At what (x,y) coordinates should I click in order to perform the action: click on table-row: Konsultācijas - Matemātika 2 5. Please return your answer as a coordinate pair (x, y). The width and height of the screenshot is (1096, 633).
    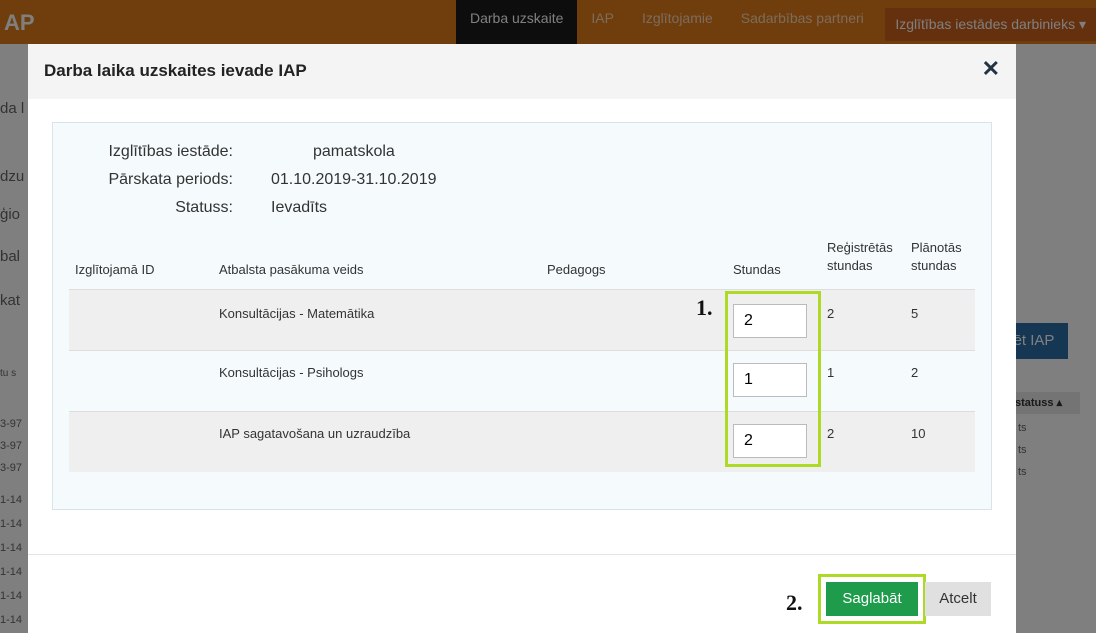
    Looking at the image, I should click on (522, 320).